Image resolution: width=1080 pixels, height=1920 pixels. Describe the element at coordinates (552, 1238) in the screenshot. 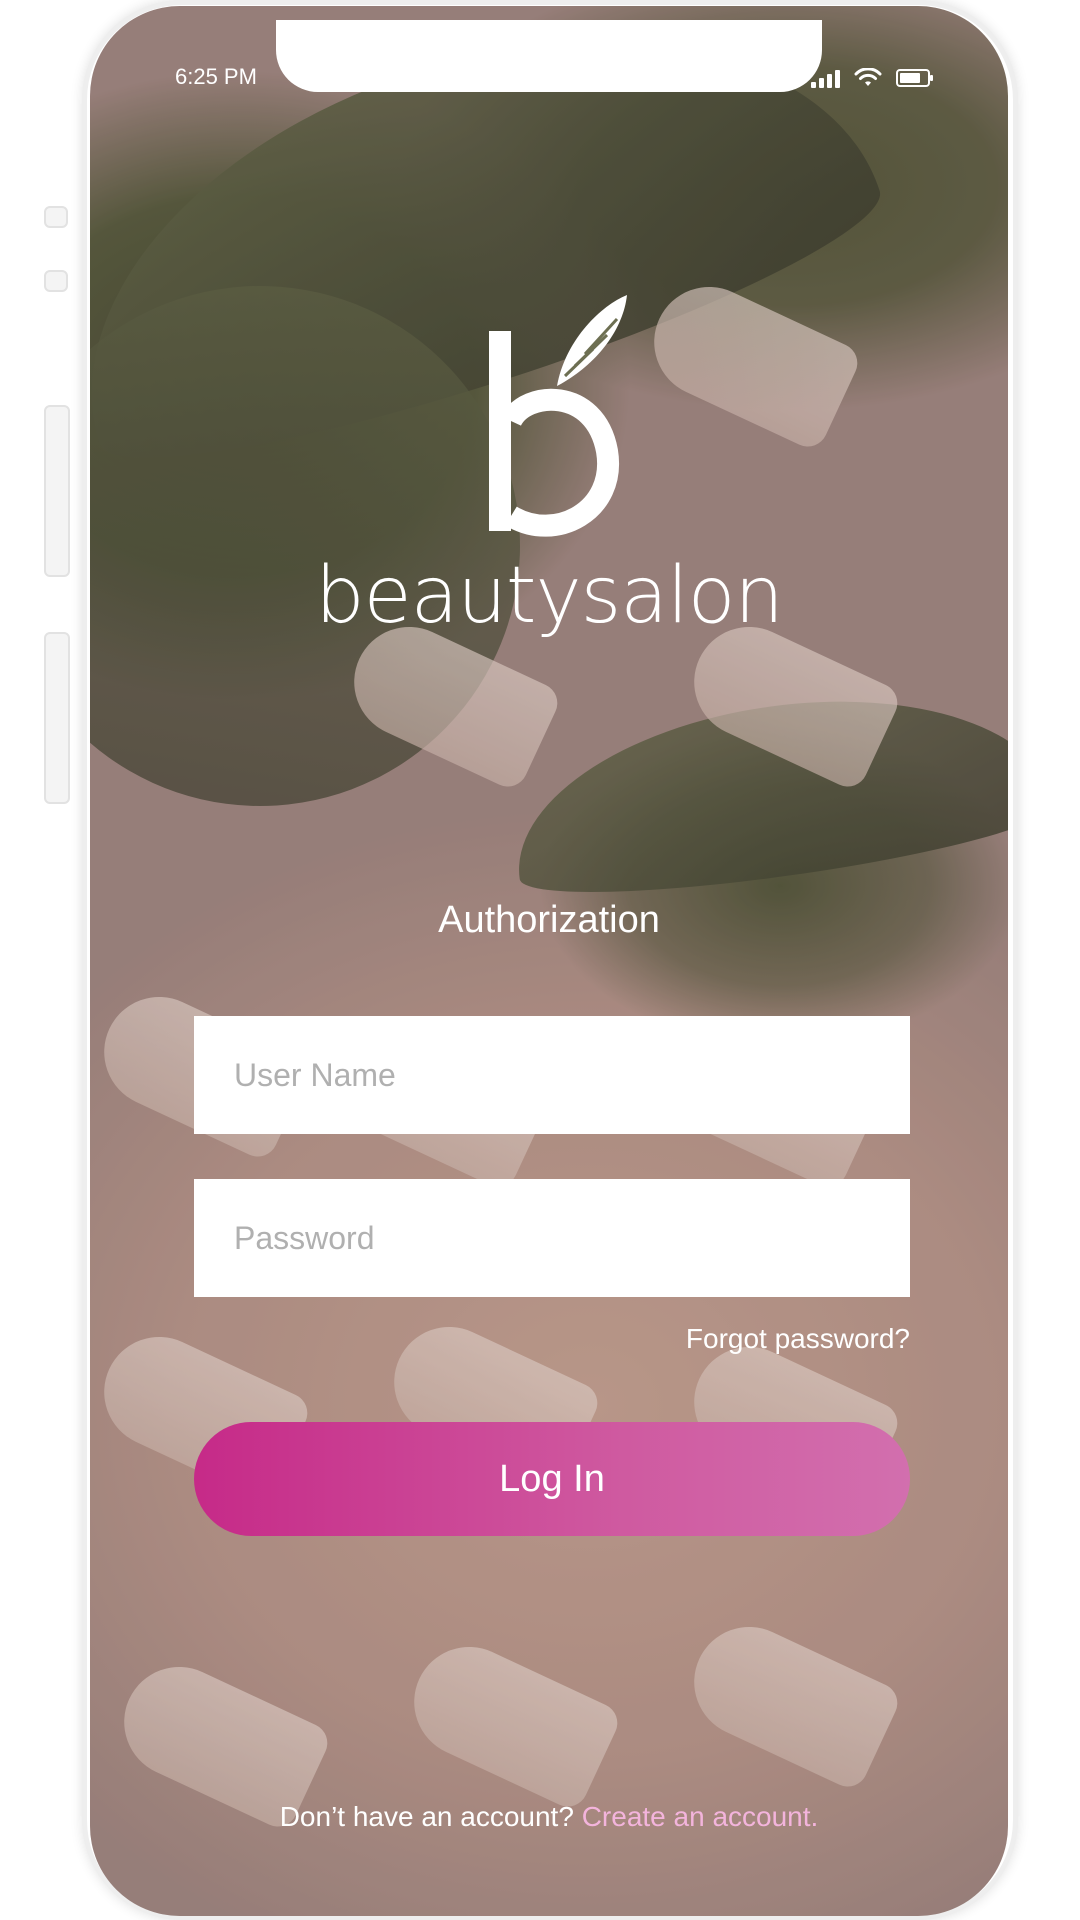

I see `password-input` at that location.